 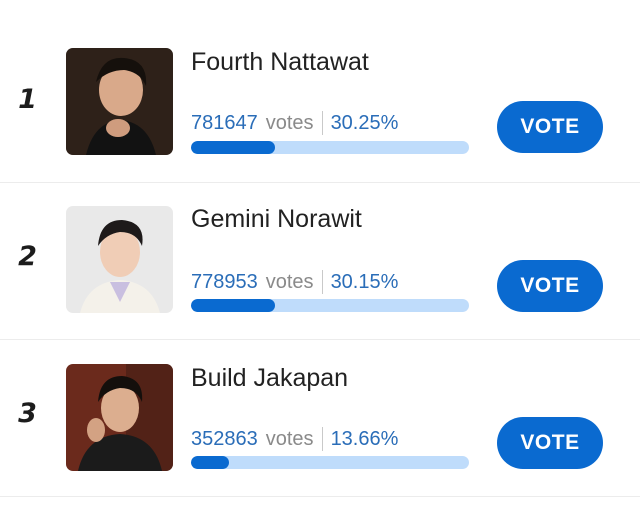 I want to click on vote-stats: 352863 votes 13.66%, so click(x=294, y=439).